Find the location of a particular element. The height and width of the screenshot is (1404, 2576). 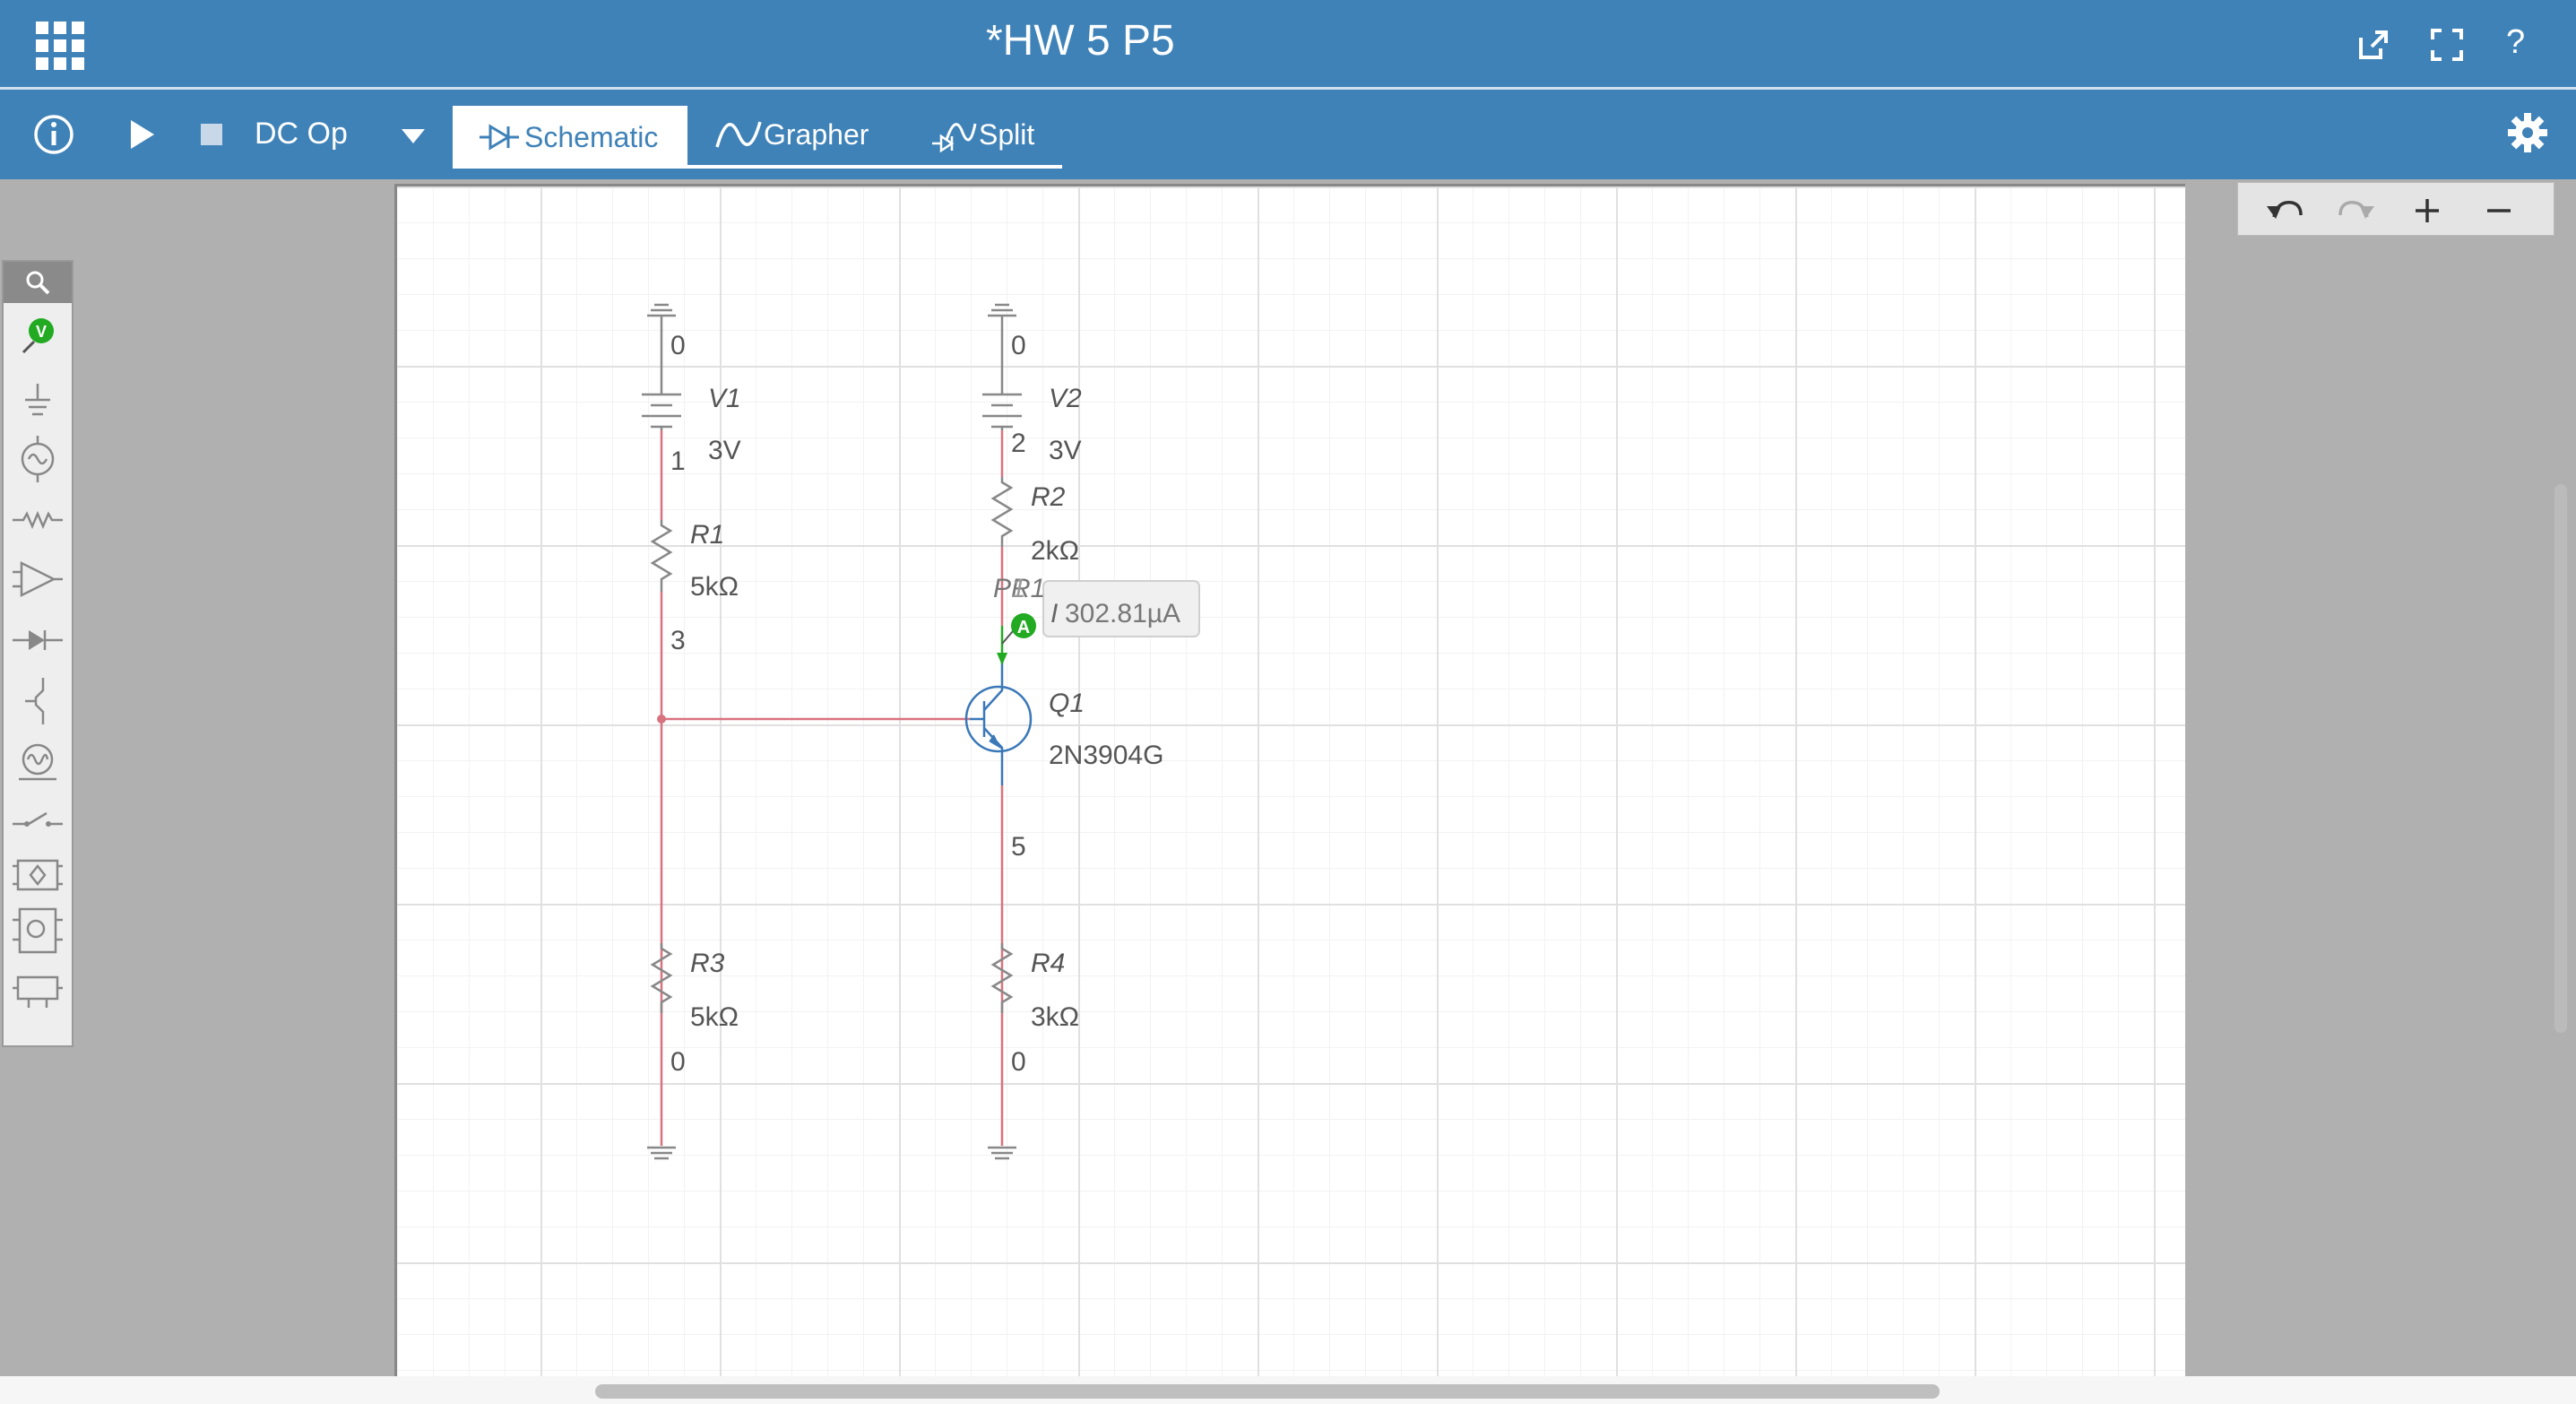

transistor-q1 is located at coordinates (998, 724).